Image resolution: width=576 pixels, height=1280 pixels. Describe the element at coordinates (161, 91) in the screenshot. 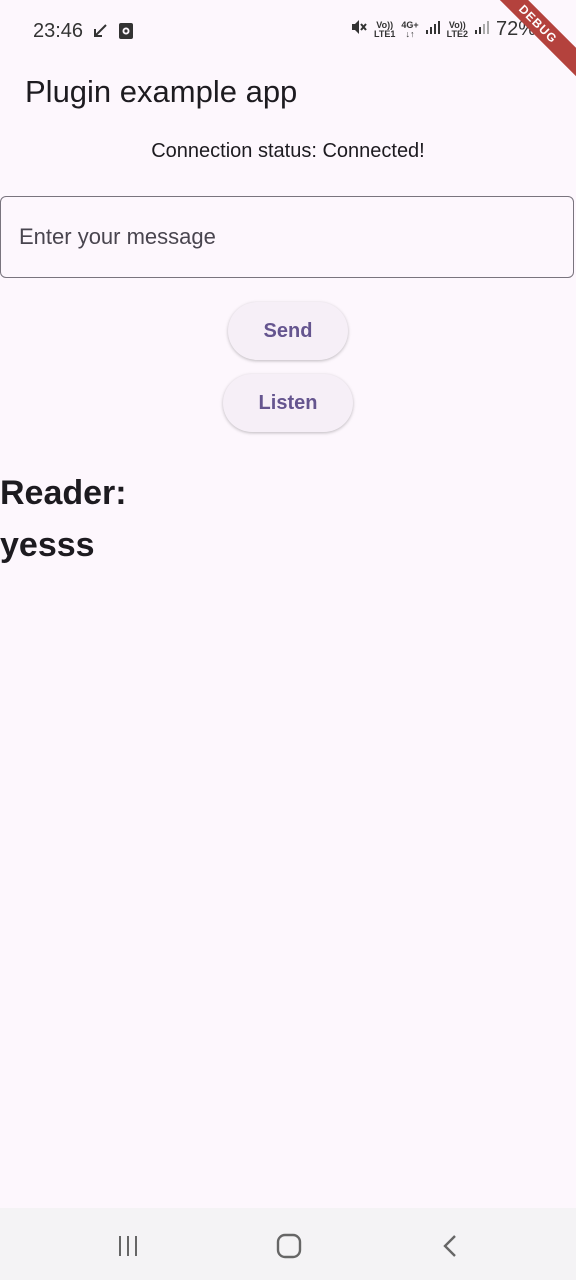

I see `app-title: Plugin example app` at that location.